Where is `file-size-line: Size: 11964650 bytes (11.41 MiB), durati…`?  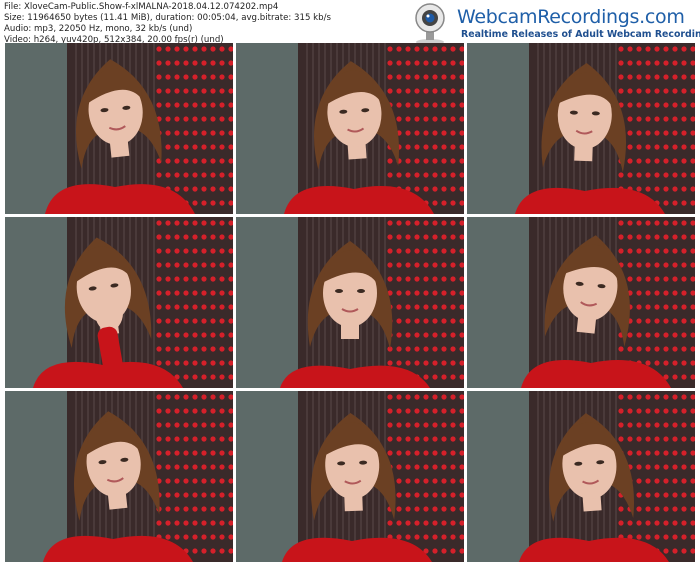
file-size-line: Size: 11964650 bytes (11.41 MiB), durati… is located at coordinates (167, 18).